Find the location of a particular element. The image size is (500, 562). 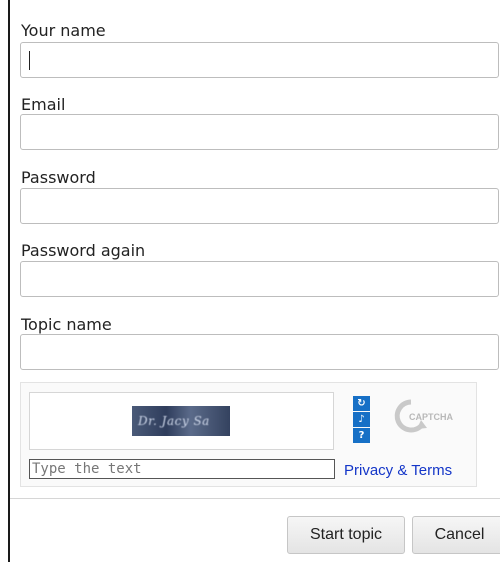

captcha-input-placeholder: Type the text is located at coordinates (87, 469).